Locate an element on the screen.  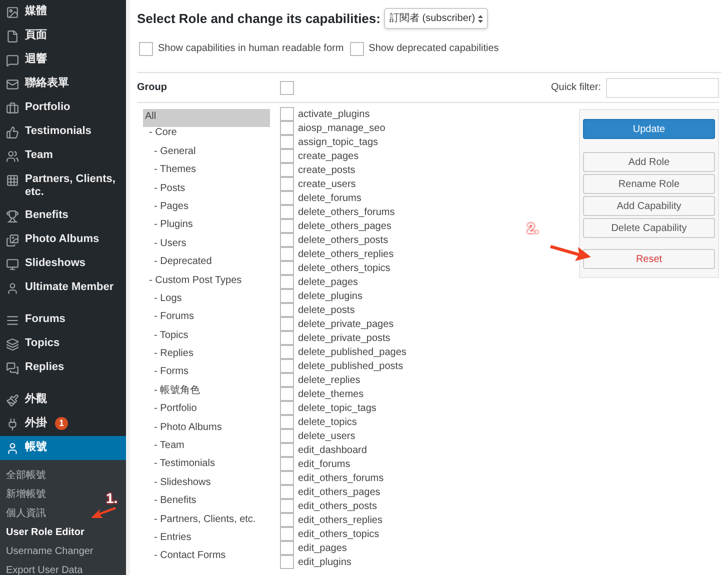
group-item: - Team is located at coordinates (206, 447).